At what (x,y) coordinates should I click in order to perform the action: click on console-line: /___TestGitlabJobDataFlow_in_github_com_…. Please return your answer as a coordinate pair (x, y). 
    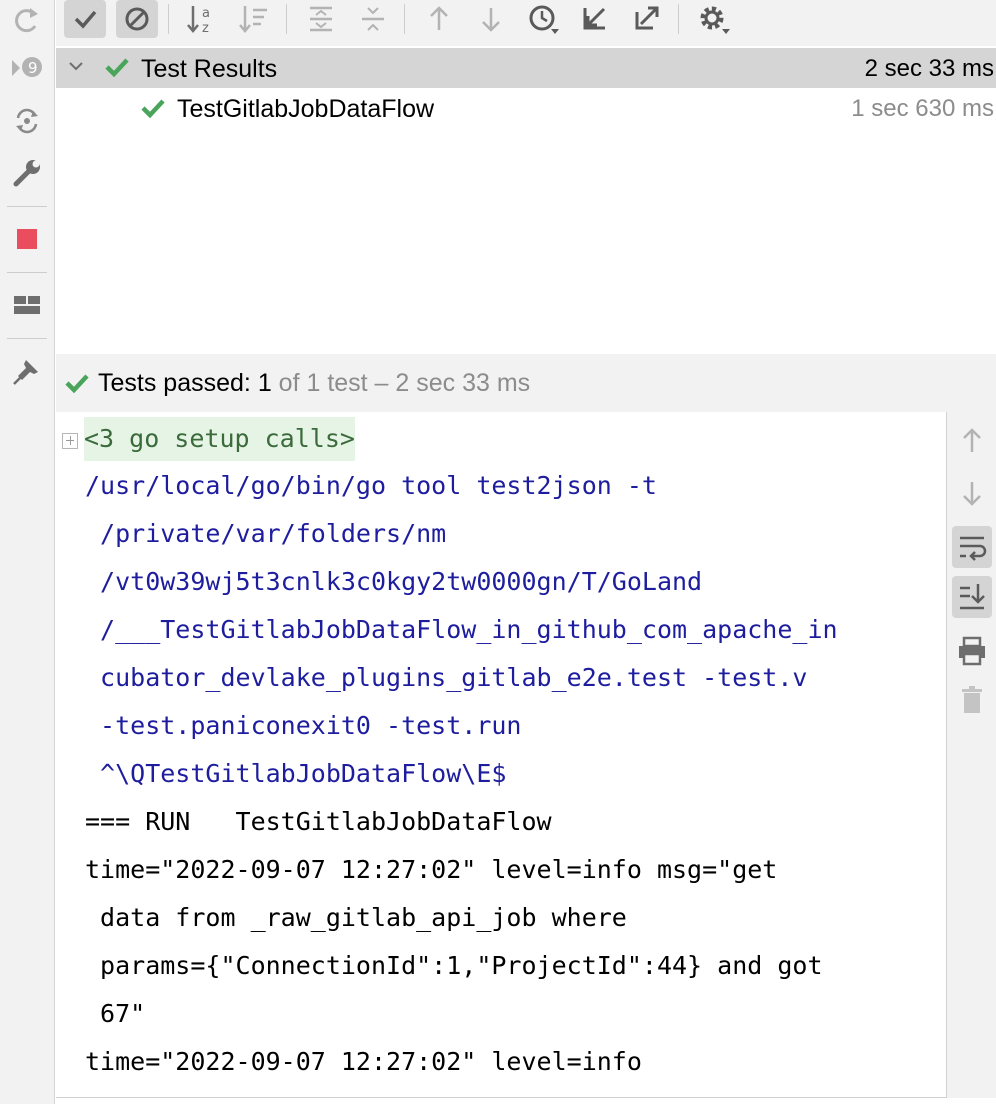
    Looking at the image, I should click on (461, 629).